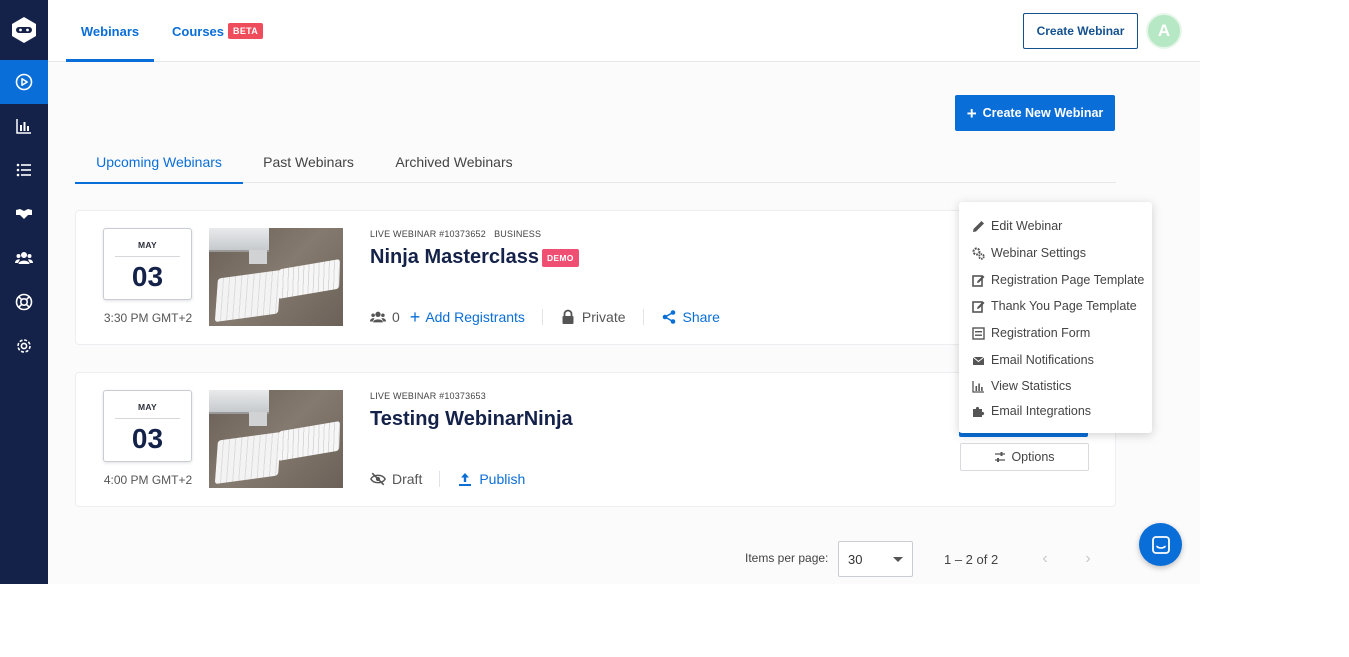  I want to click on eye-slash-icon, so click(378, 479).